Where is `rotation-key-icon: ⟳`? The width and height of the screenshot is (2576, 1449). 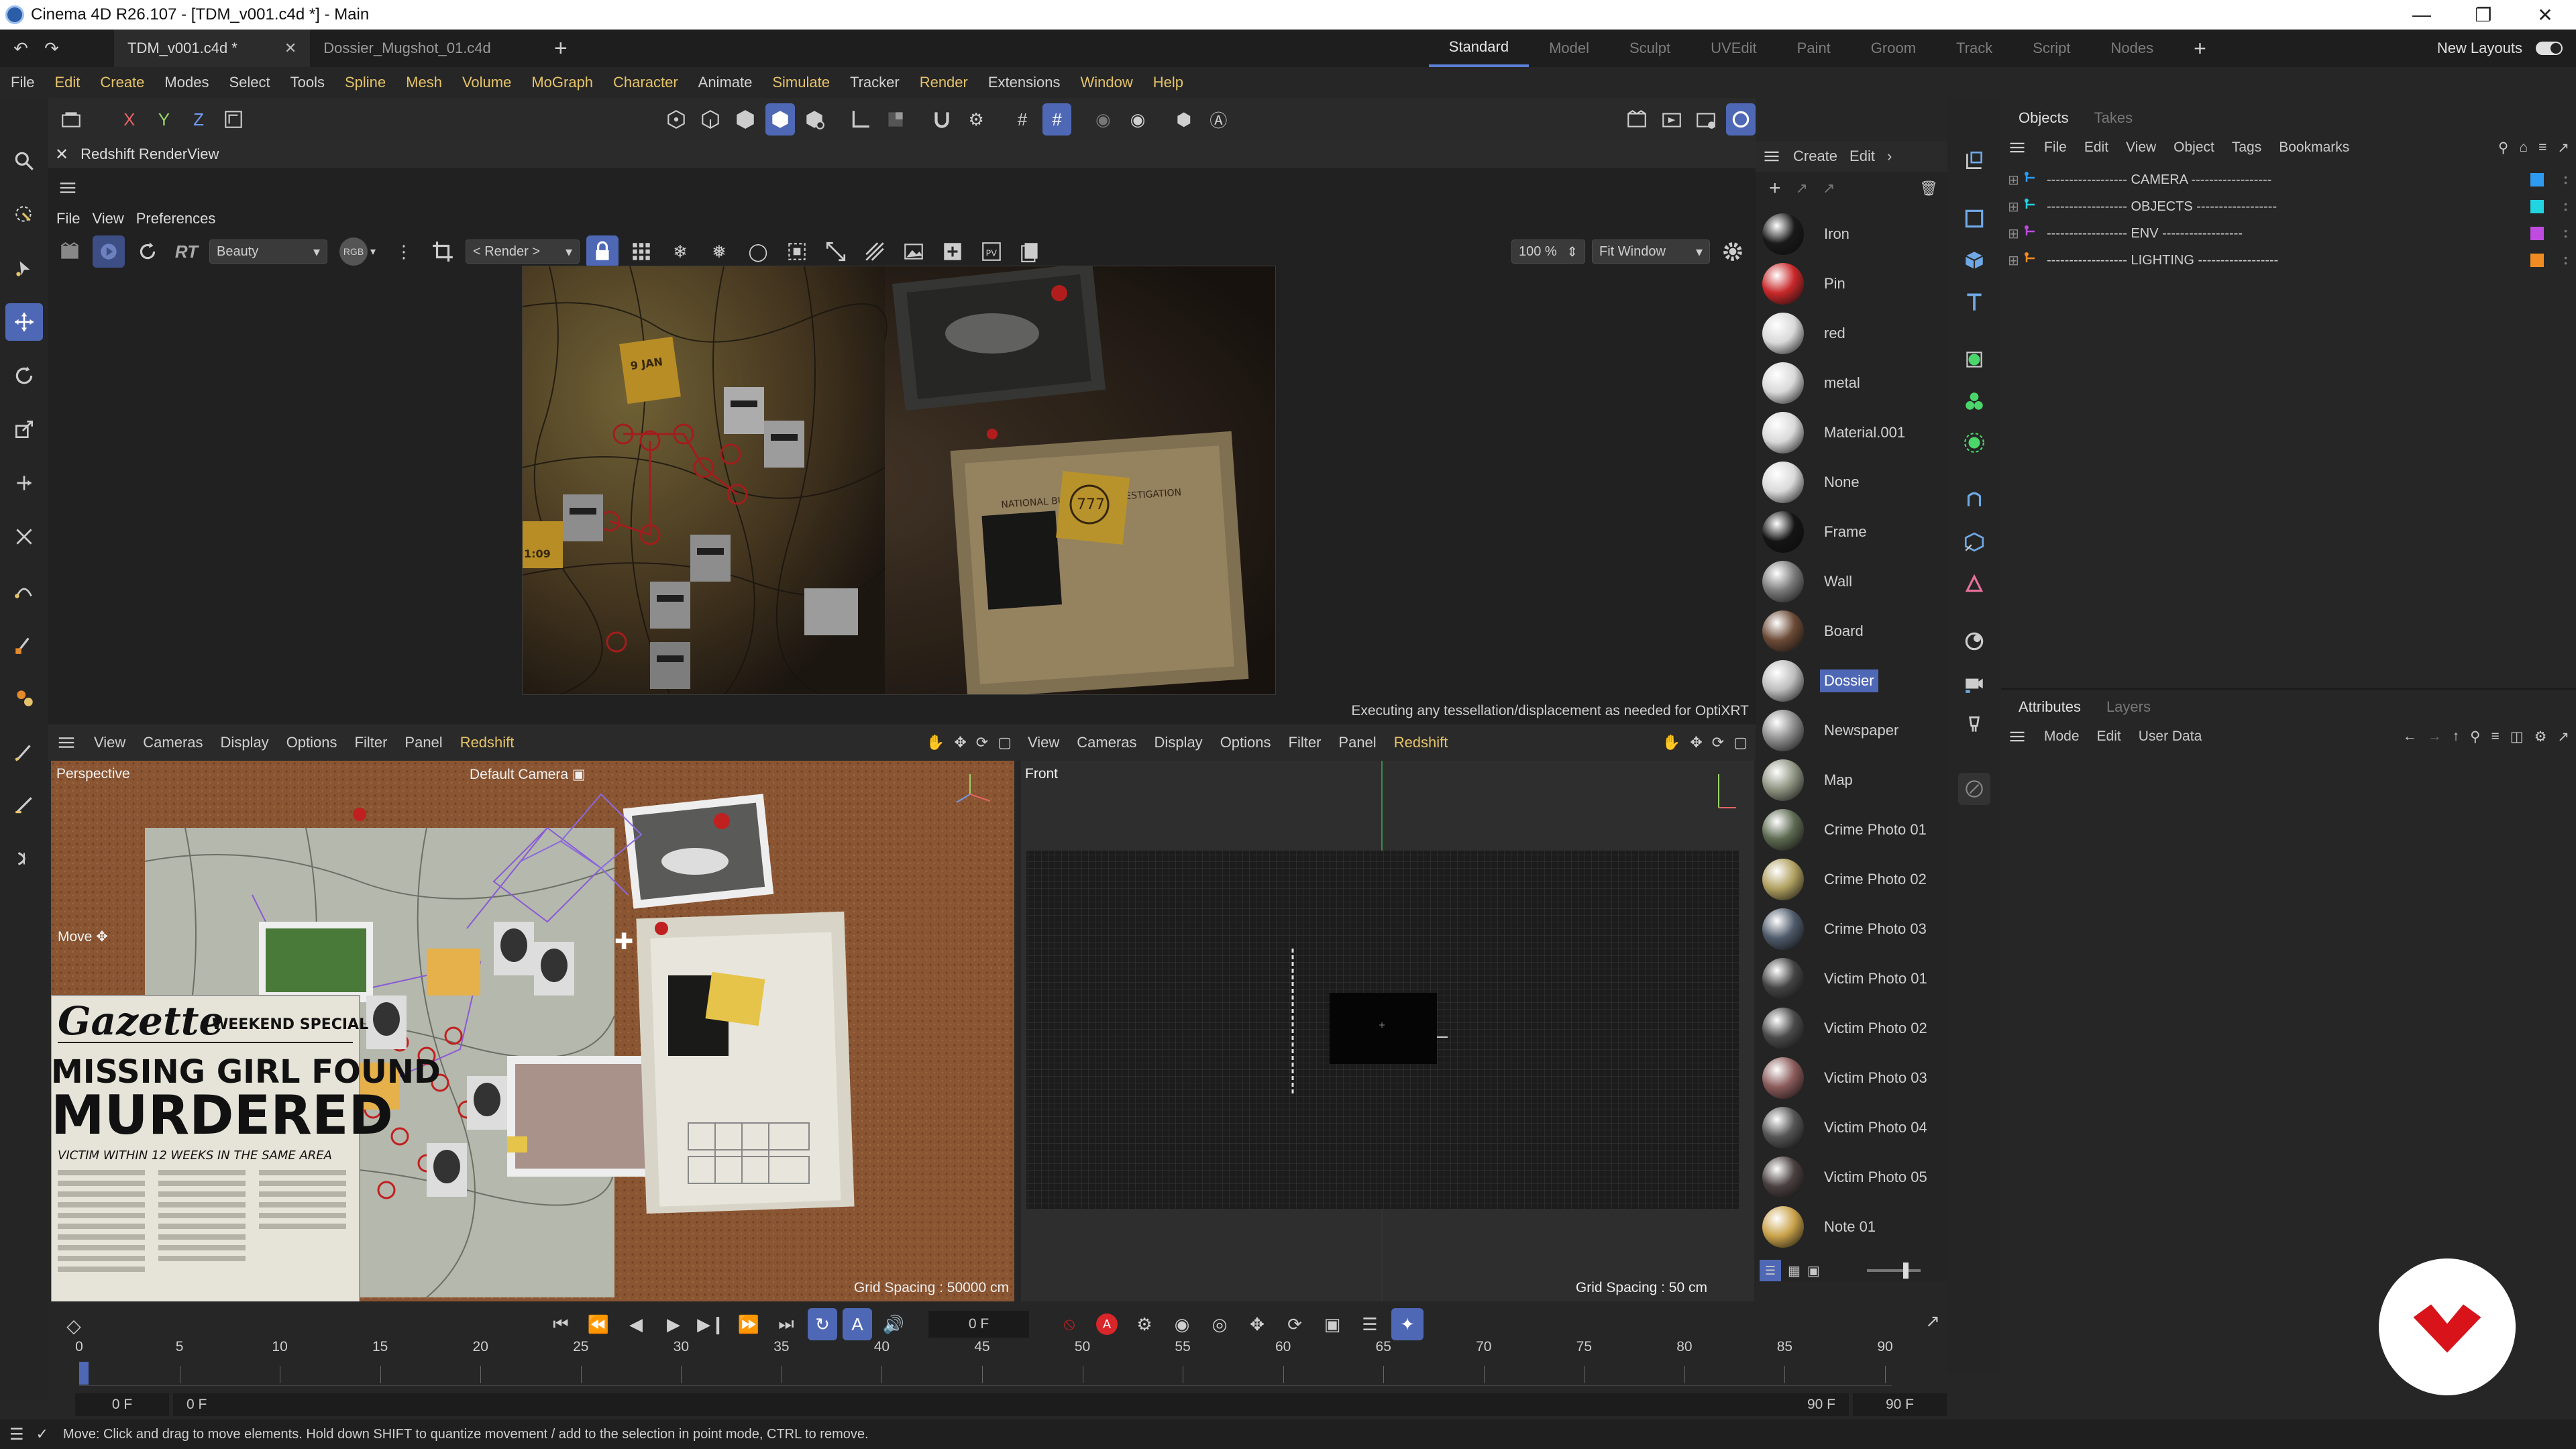
rotation-key-icon: ⟳ is located at coordinates (1295, 1324).